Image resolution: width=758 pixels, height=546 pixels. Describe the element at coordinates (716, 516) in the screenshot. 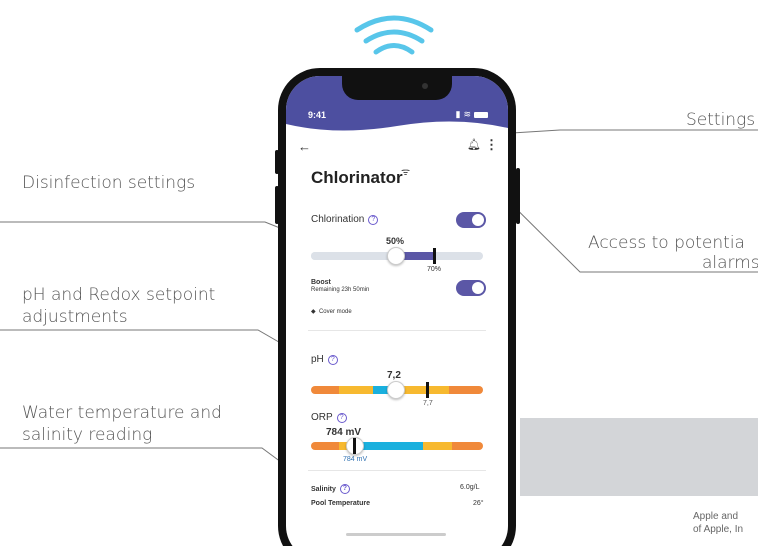

I see `footnote-line-1: Apple and` at that location.